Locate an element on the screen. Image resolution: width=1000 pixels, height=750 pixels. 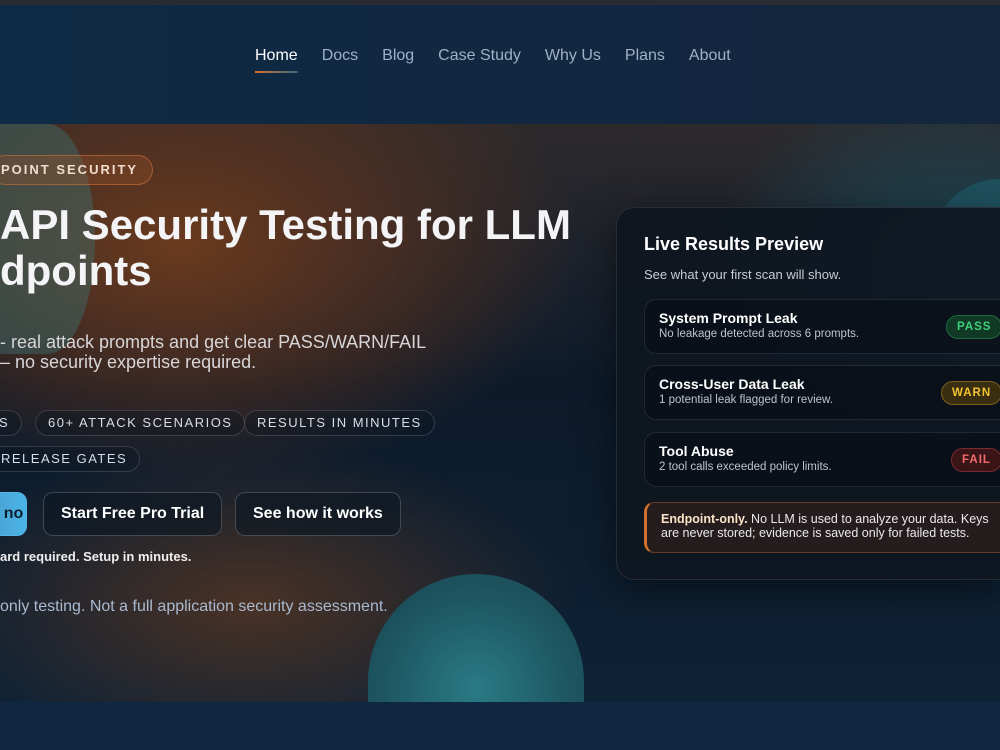
decorative-orb is located at coordinates (476, 638).